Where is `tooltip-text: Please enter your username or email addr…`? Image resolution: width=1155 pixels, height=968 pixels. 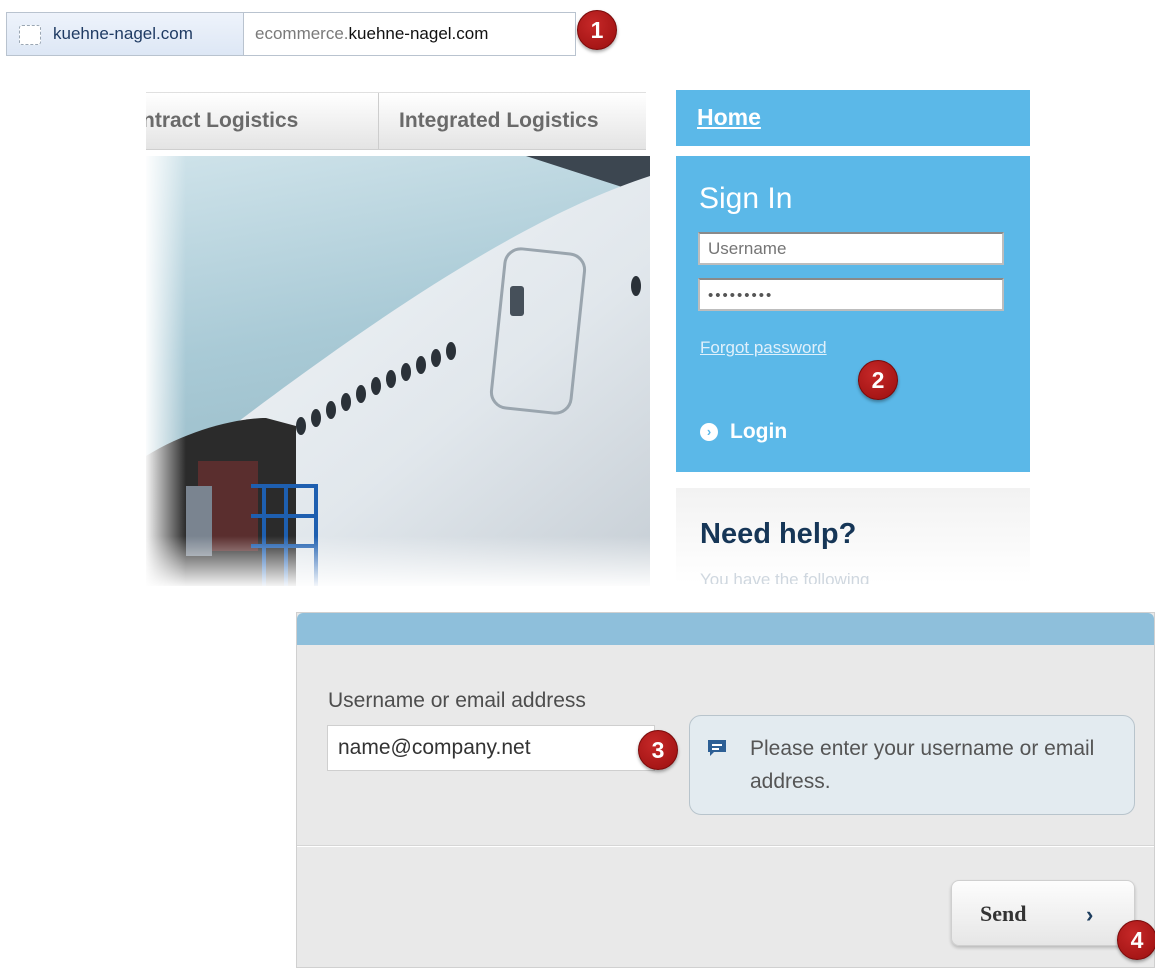 tooltip-text: Please enter your username or email addr… is located at coordinates (922, 765).